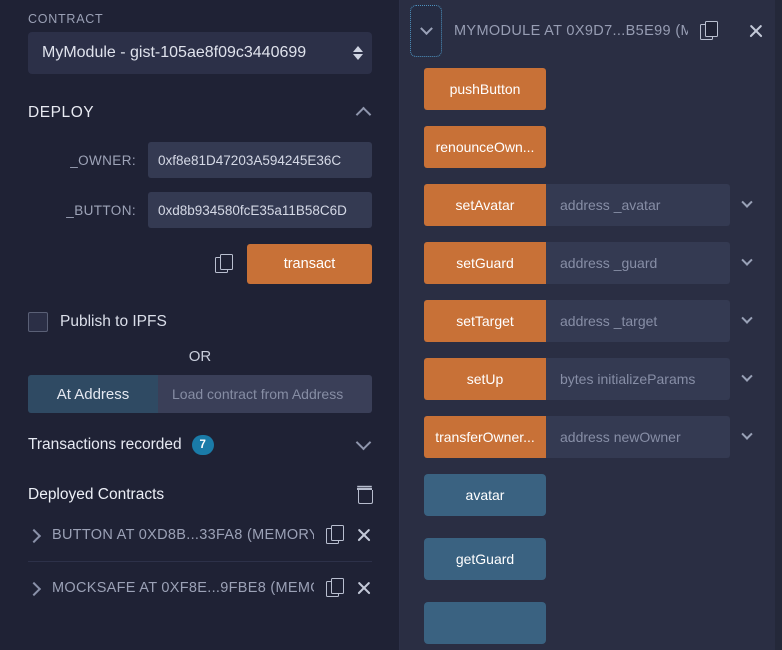 This screenshot has width=782, height=650. I want to click on at-address-button: At Address, so click(93, 394).